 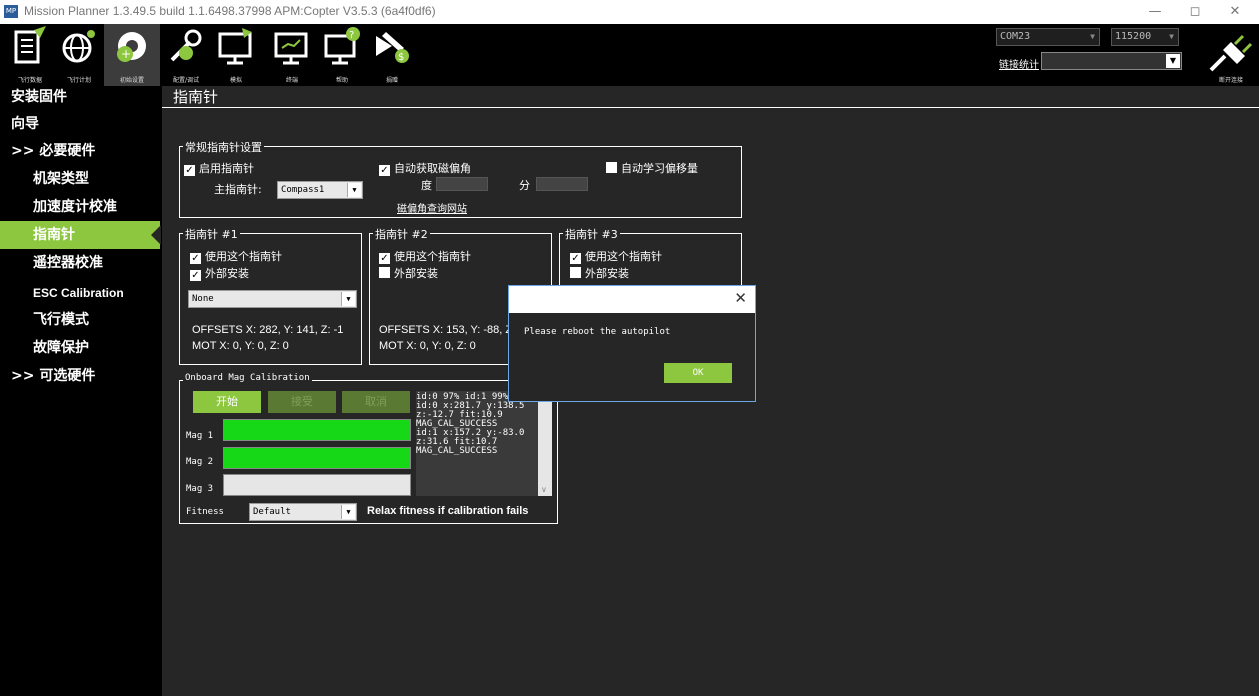 What do you see at coordinates (317, 485) in the screenshot?
I see `mag3-progress-bar` at bounding box center [317, 485].